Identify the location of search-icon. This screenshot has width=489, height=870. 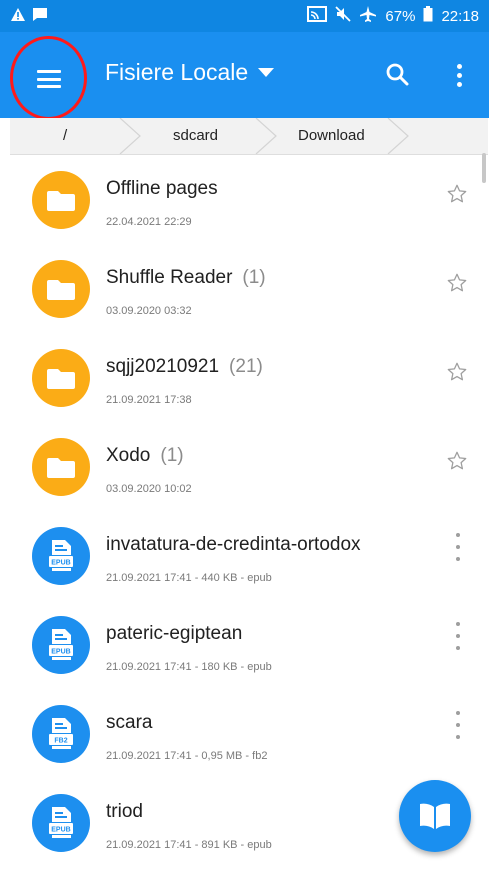
(397, 74).